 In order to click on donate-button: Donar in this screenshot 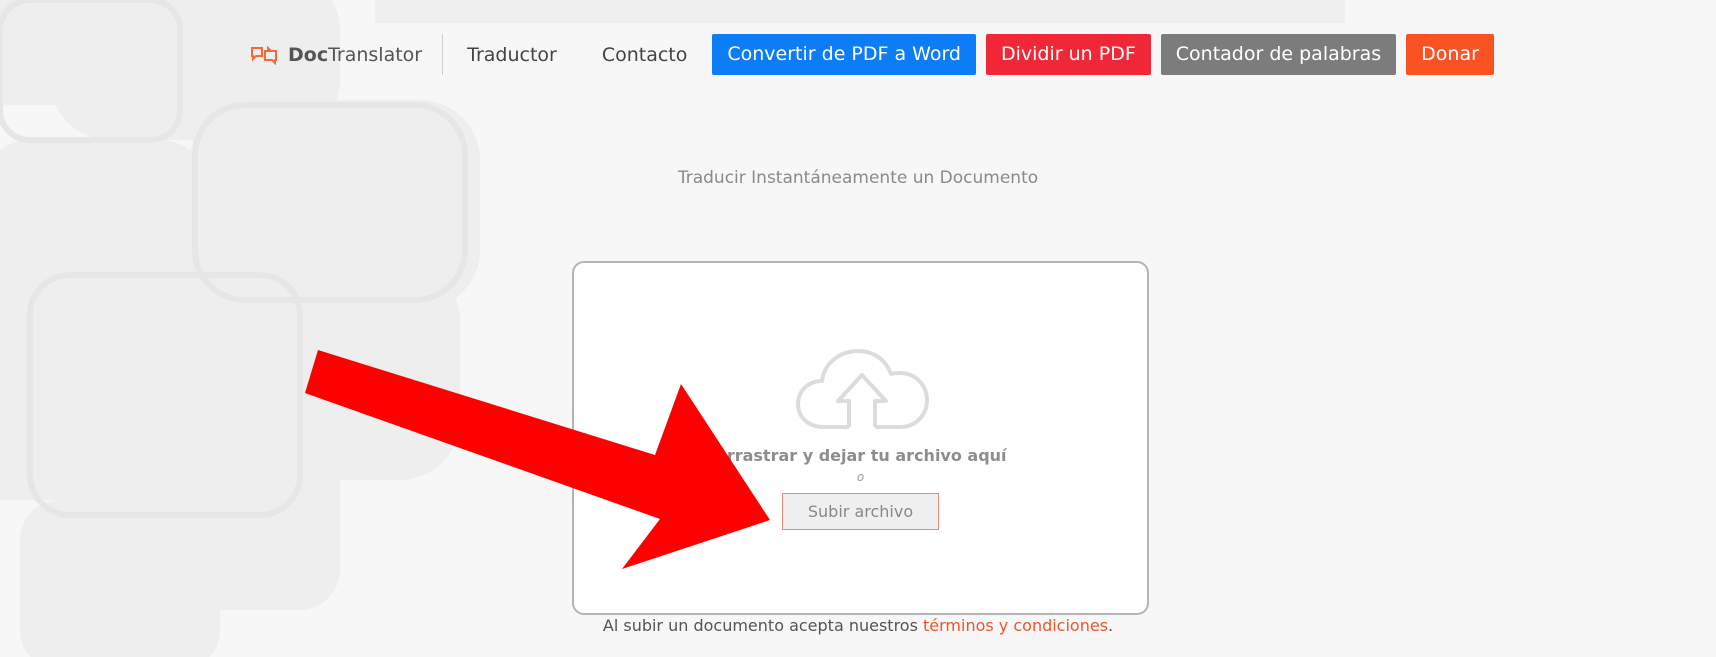, I will do `click(1450, 54)`.